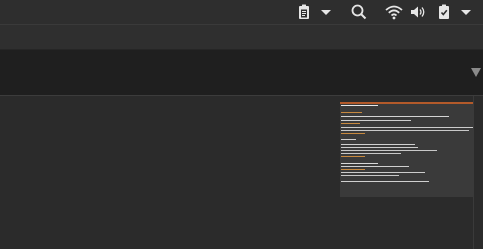 The width and height of the screenshot is (483, 249). I want to click on clipboard-check-icon, so click(444, 12).